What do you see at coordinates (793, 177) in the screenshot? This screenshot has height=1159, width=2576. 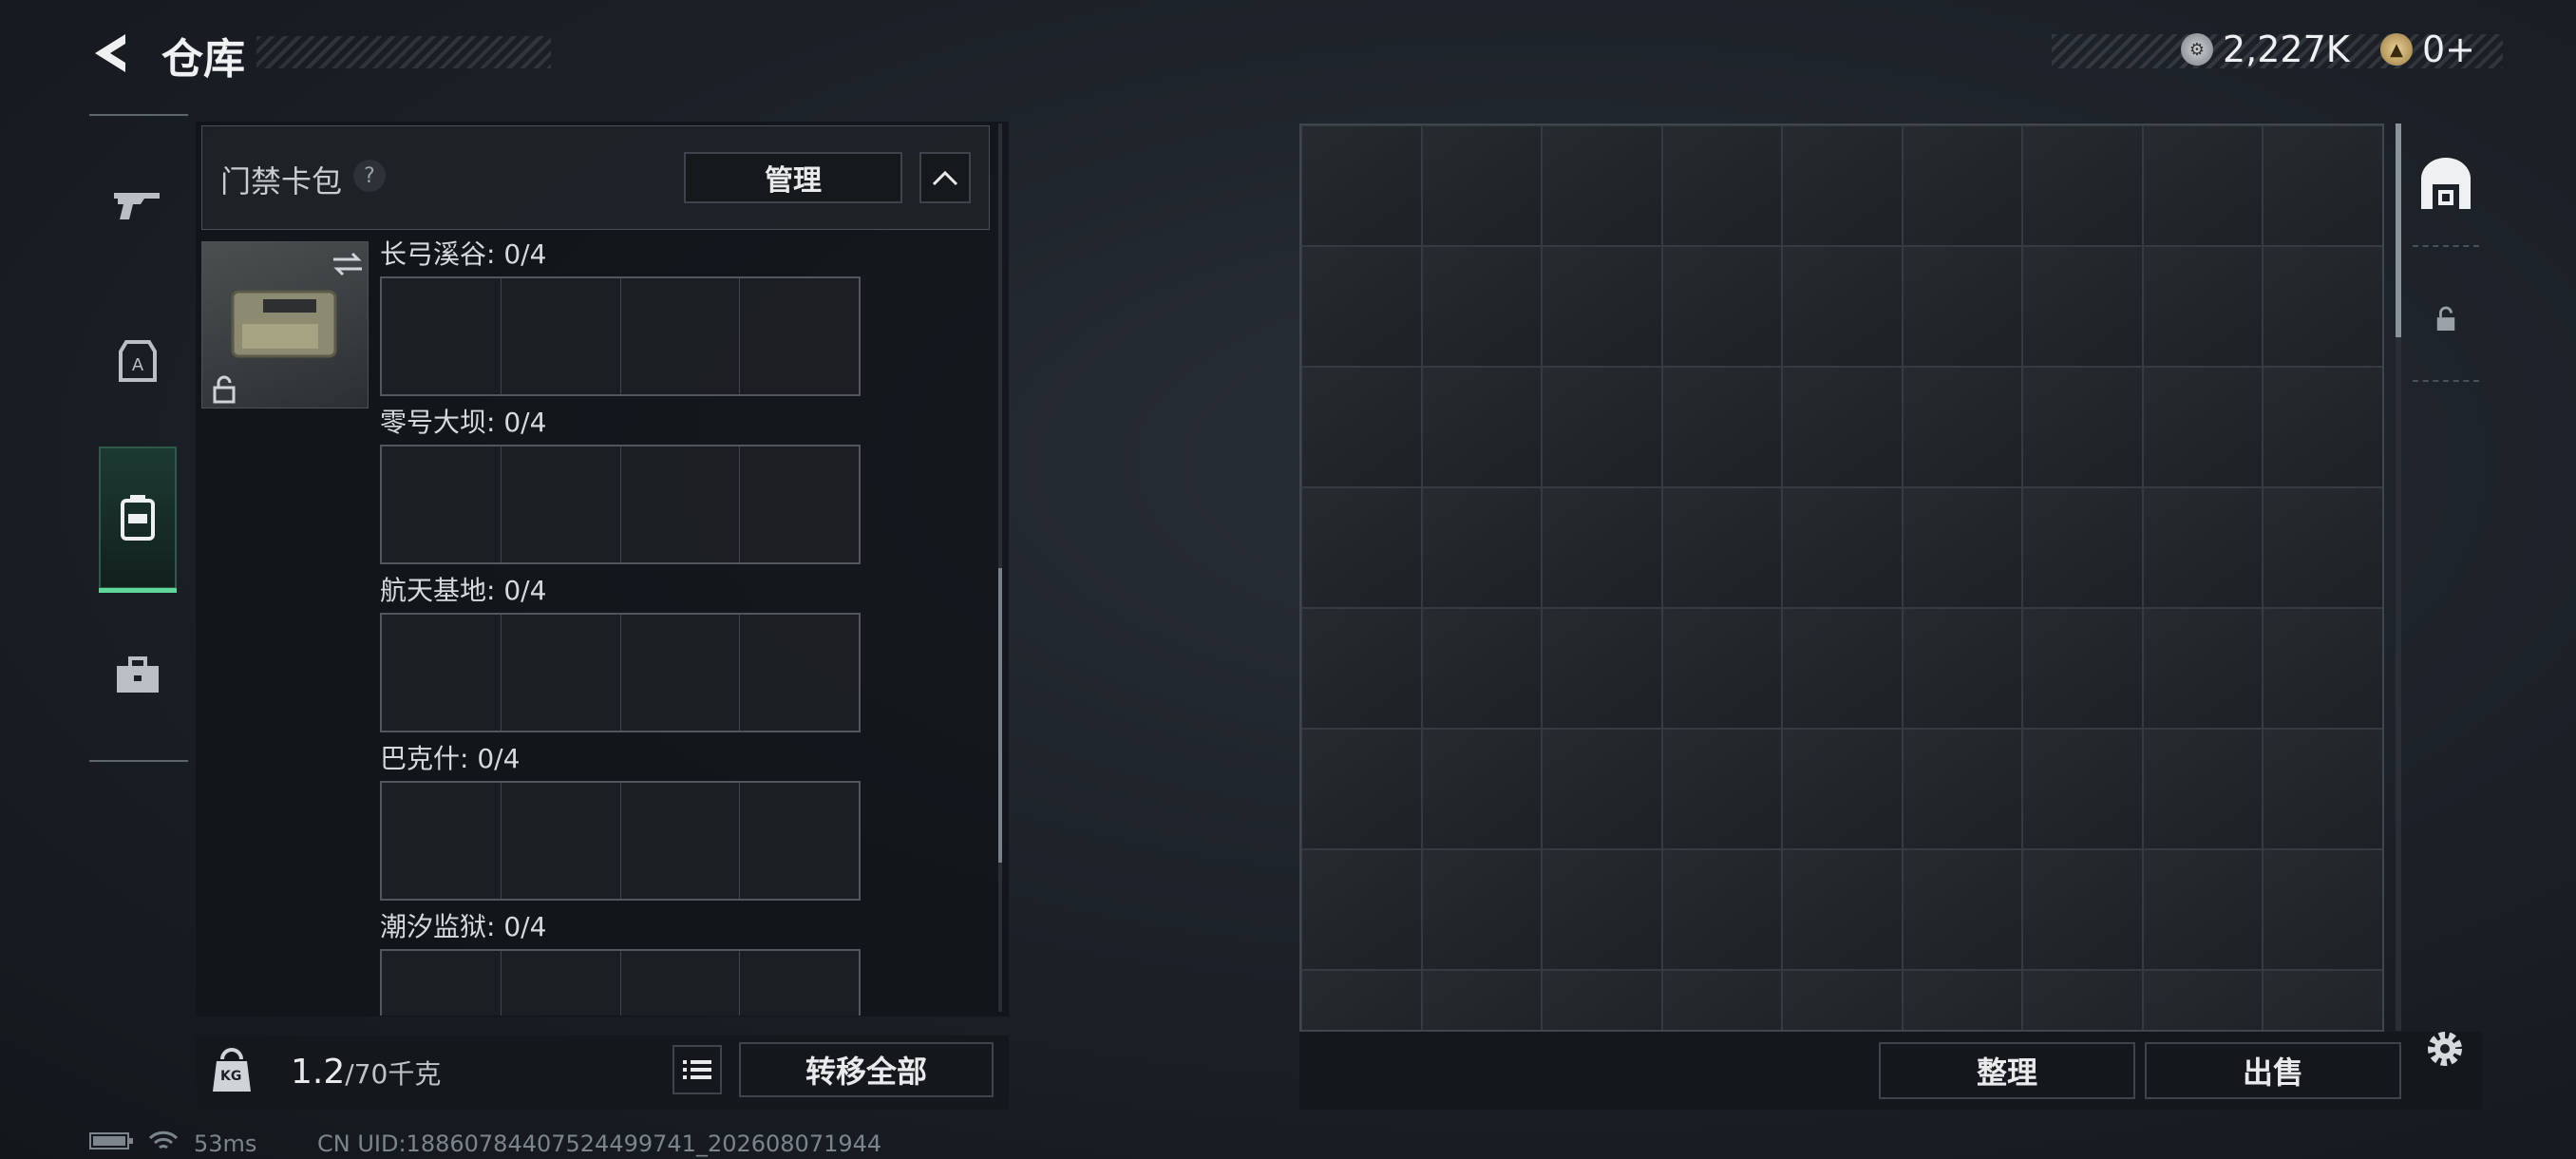 I see `manage-button: 管理` at bounding box center [793, 177].